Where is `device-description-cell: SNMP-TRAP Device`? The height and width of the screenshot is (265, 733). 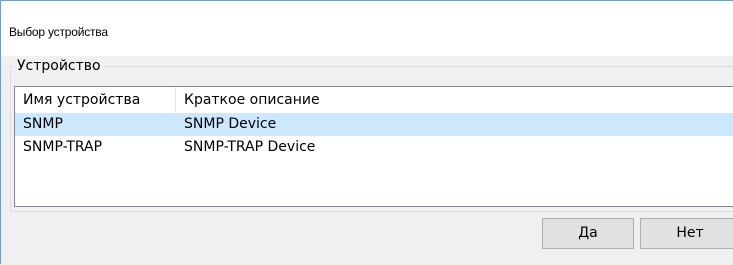
device-description-cell: SNMP-TRAP Device is located at coordinates (250, 147).